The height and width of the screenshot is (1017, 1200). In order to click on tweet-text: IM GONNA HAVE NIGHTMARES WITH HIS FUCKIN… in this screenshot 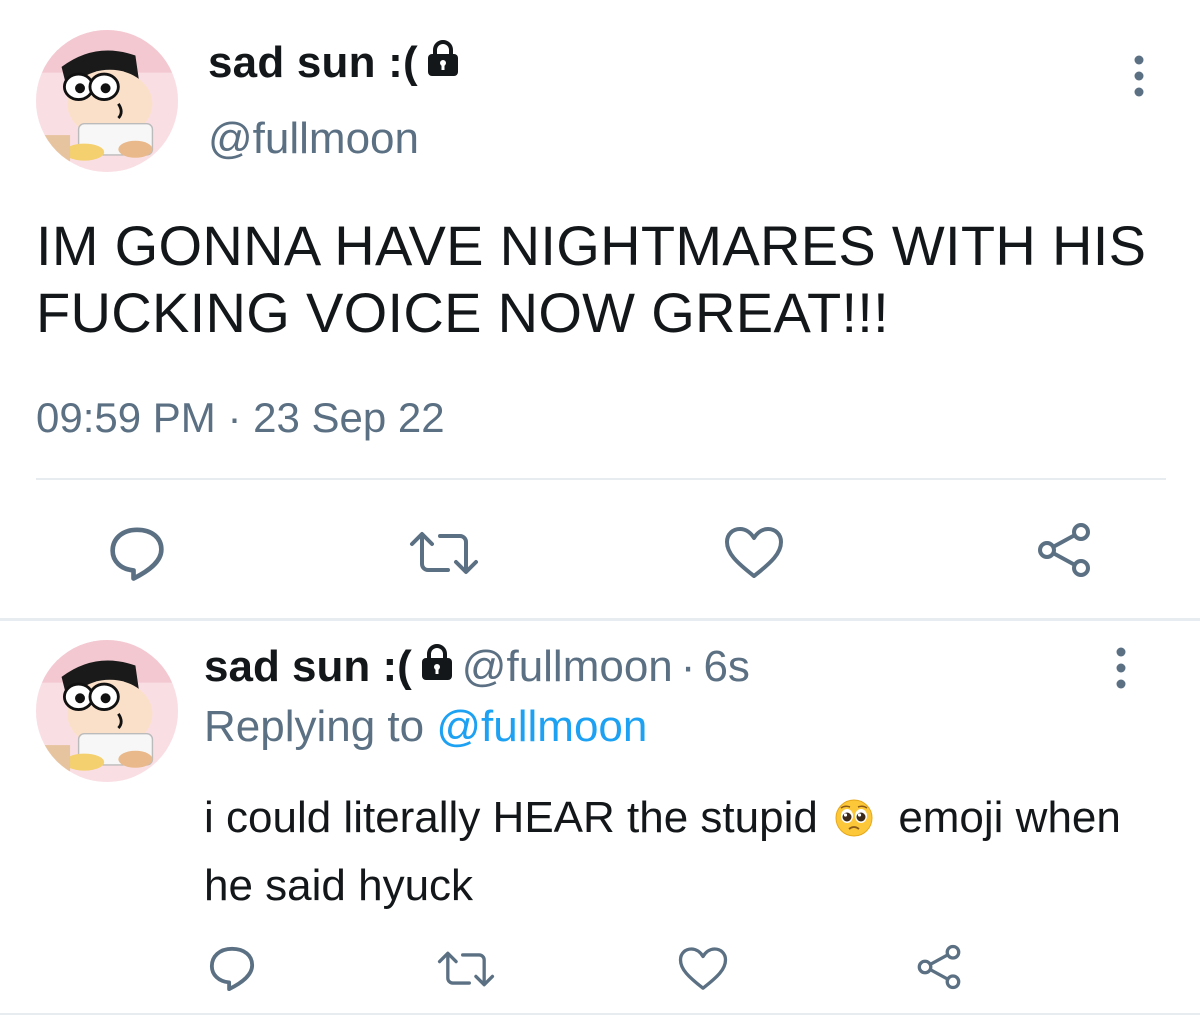, I will do `click(591, 279)`.